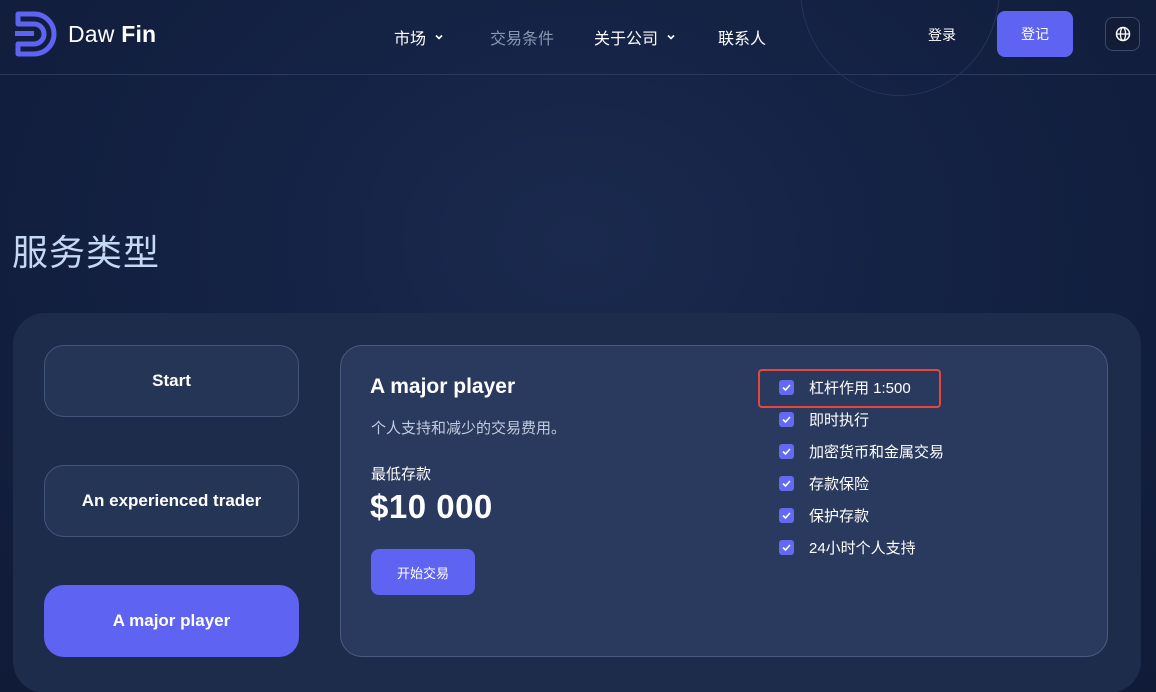  I want to click on brand-name: Daw Fin, so click(112, 34).